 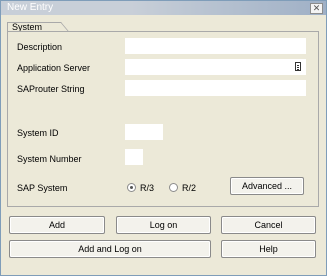 What do you see at coordinates (42, 188) in the screenshot?
I see `sap-system-label: SAP System` at bounding box center [42, 188].